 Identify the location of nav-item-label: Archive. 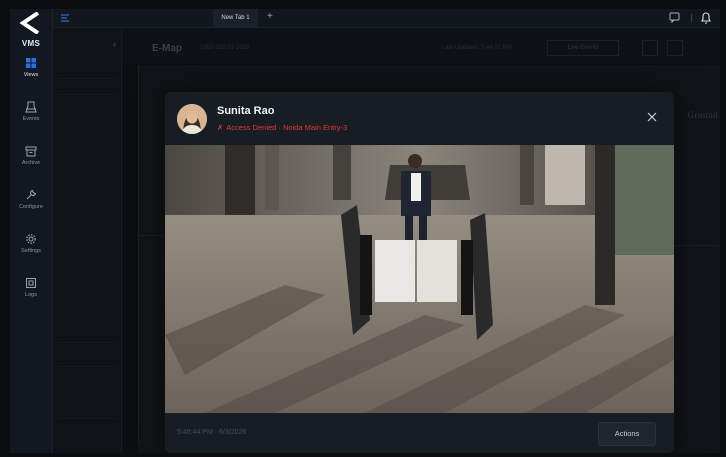
(31, 163).